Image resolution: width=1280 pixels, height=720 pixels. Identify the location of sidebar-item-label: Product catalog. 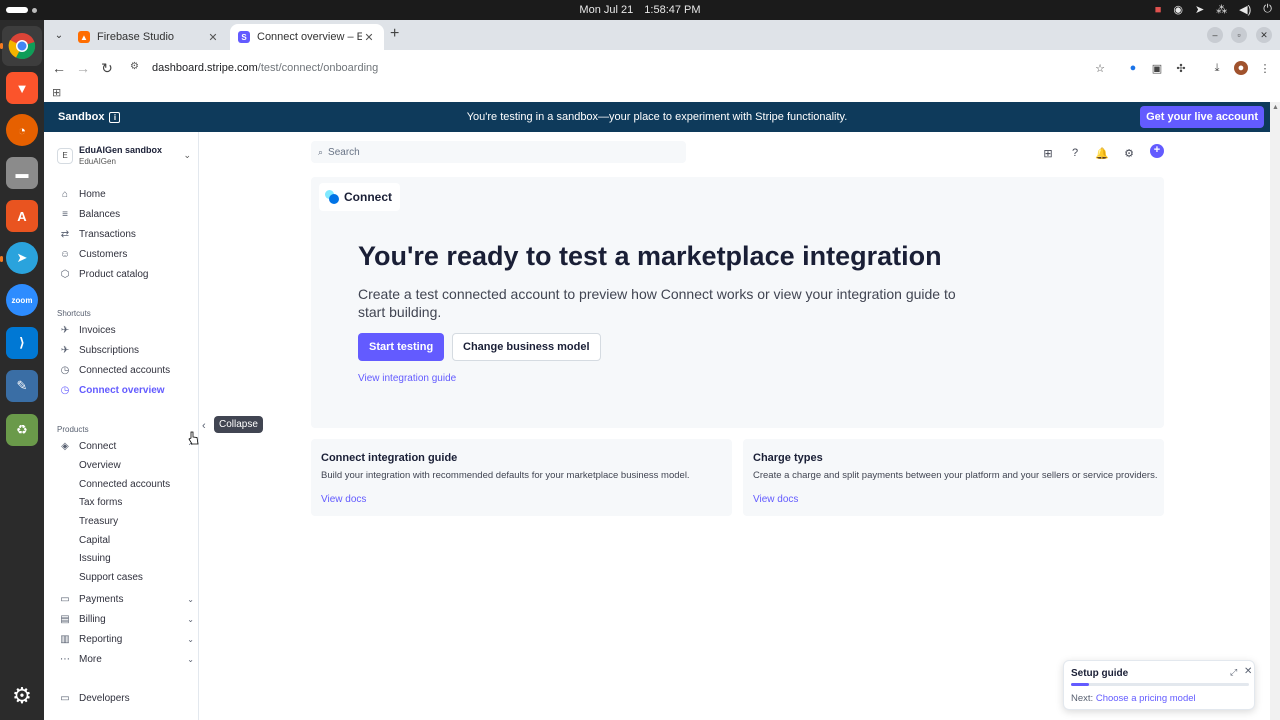
(114, 274).